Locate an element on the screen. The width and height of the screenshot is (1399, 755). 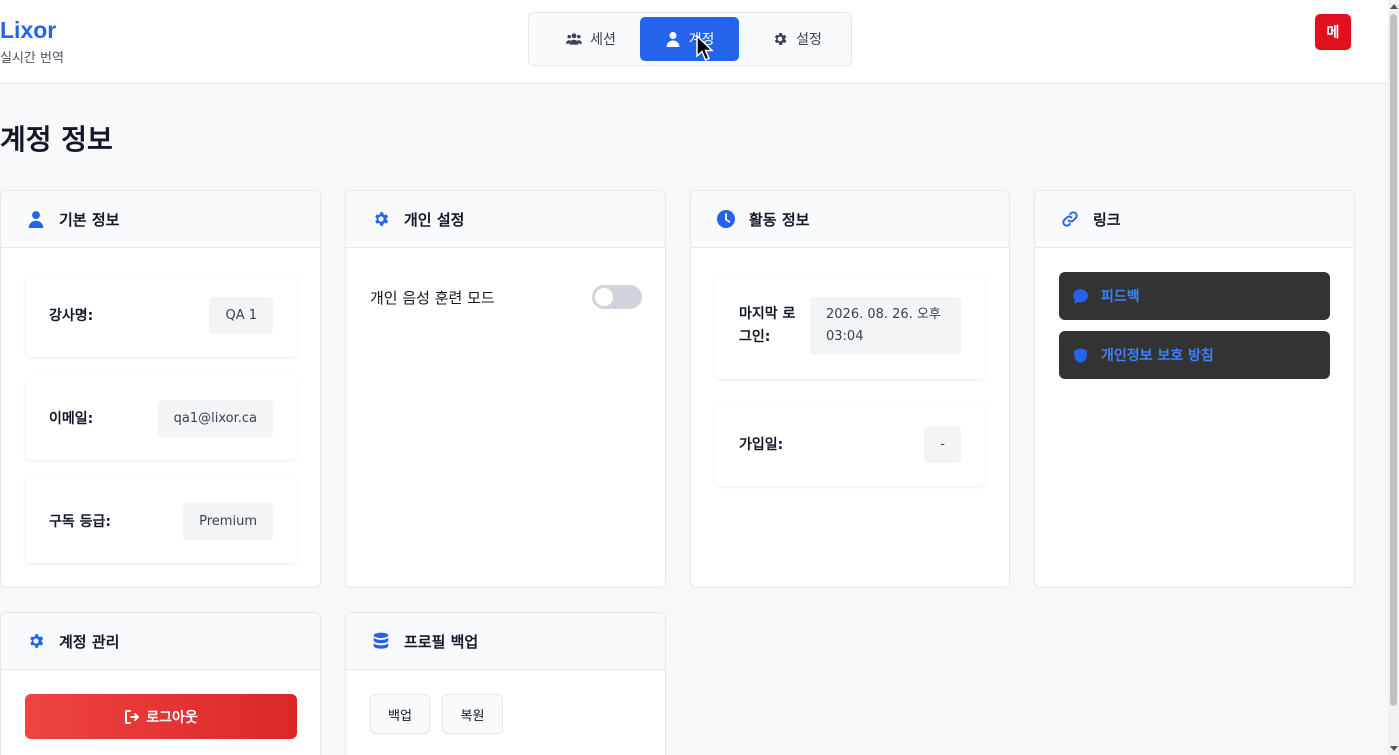
profile-backup-title: 프로필 백업 is located at coordinates (441, 641).